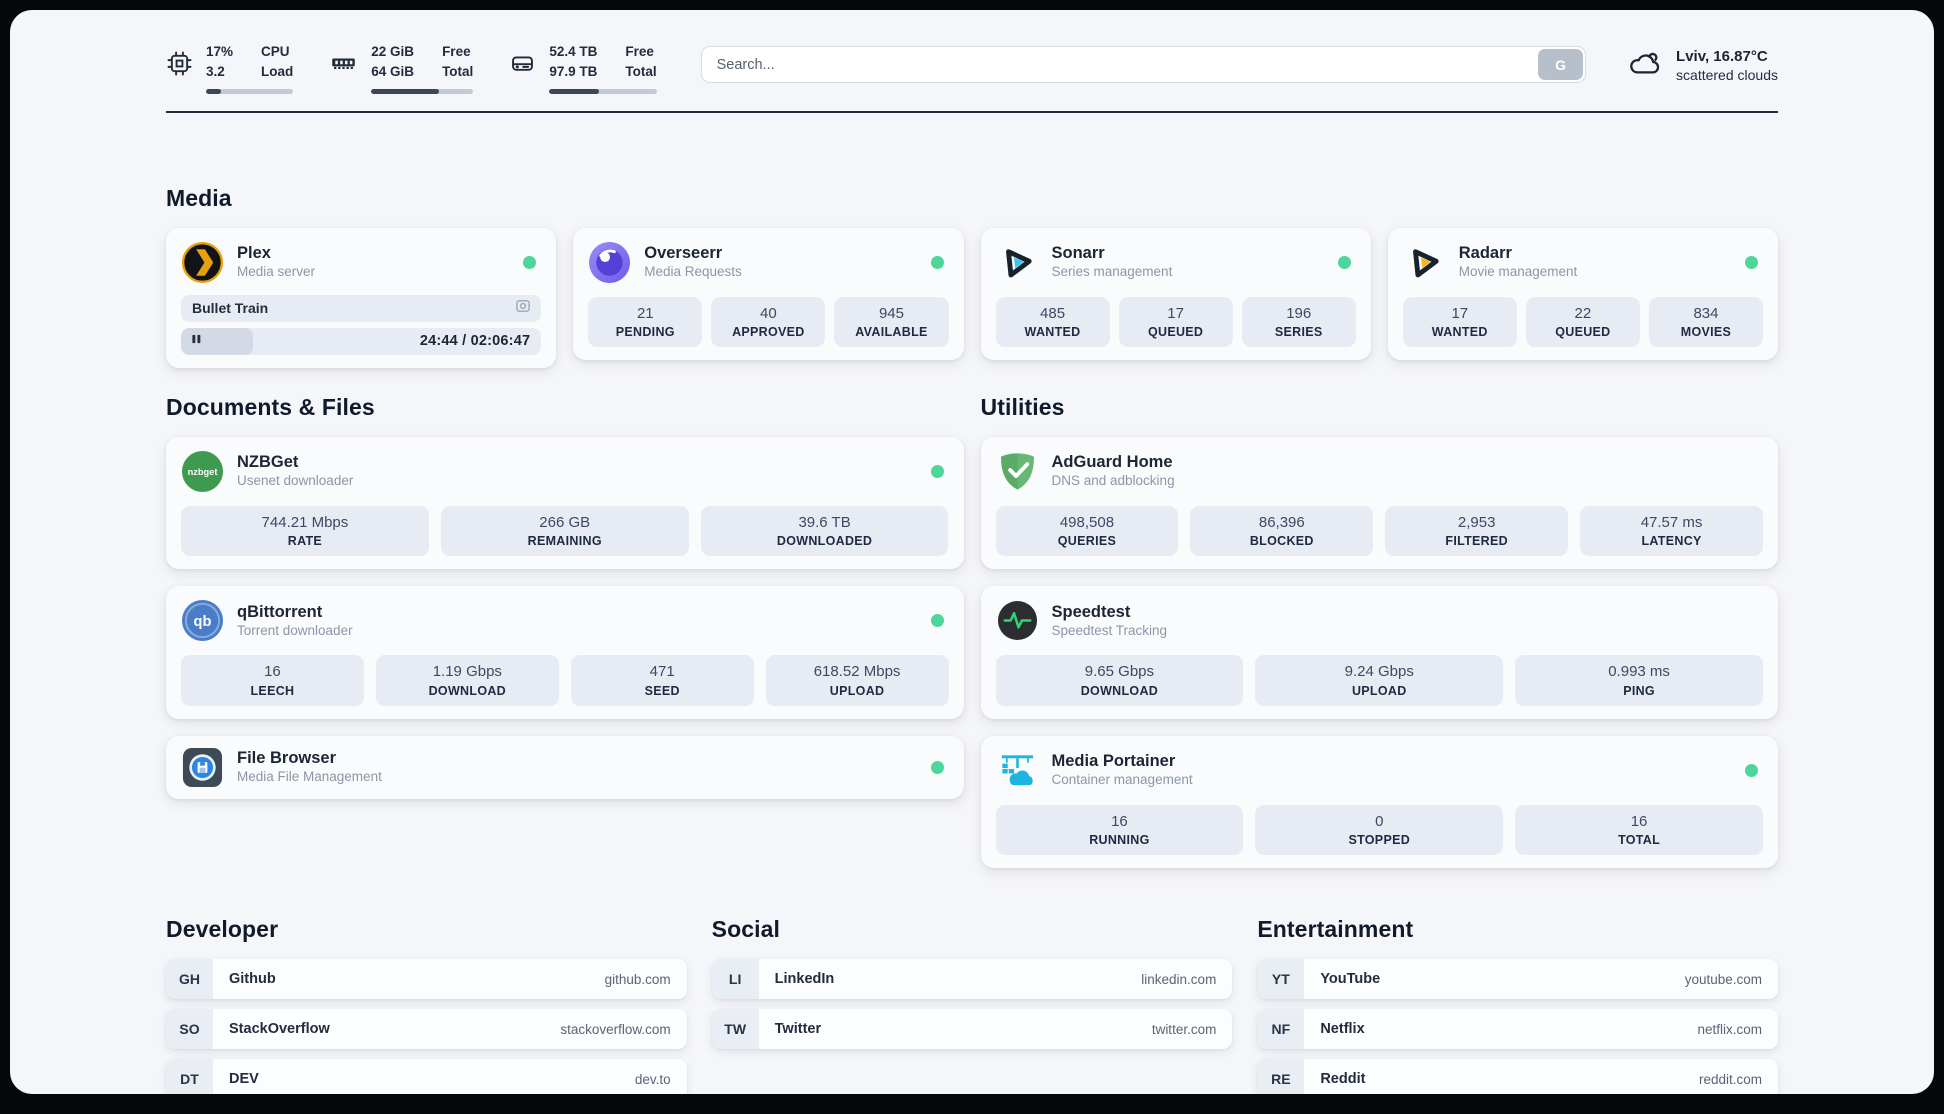  I want to click on overseerr-title: Overseerr, so click(683, 253).